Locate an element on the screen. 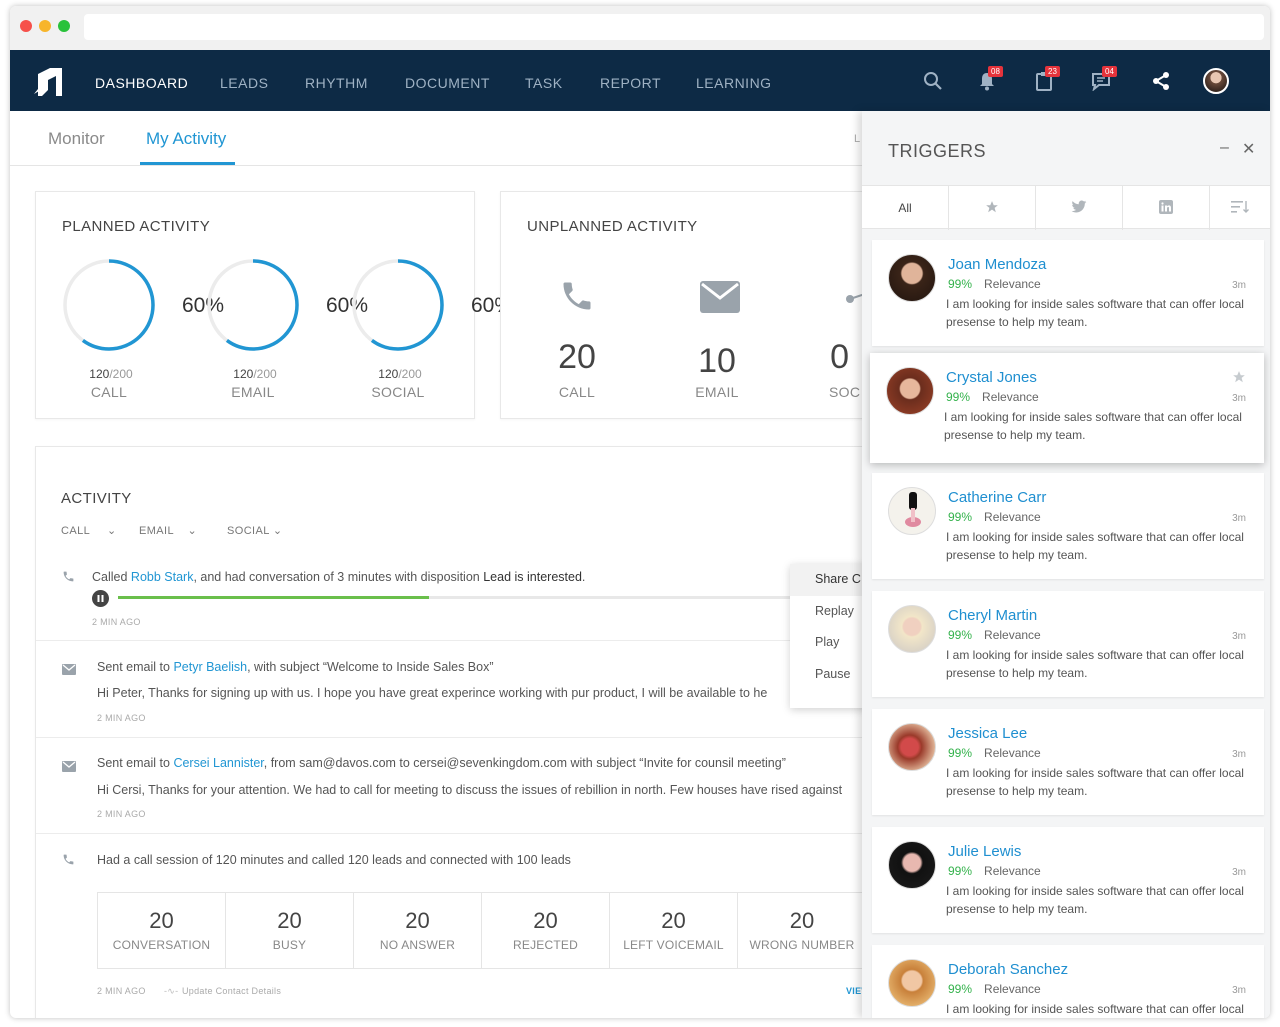 This screenshot has width=1280, height=1027. nav-leads: LEADS is located at coordinates (244, 80).